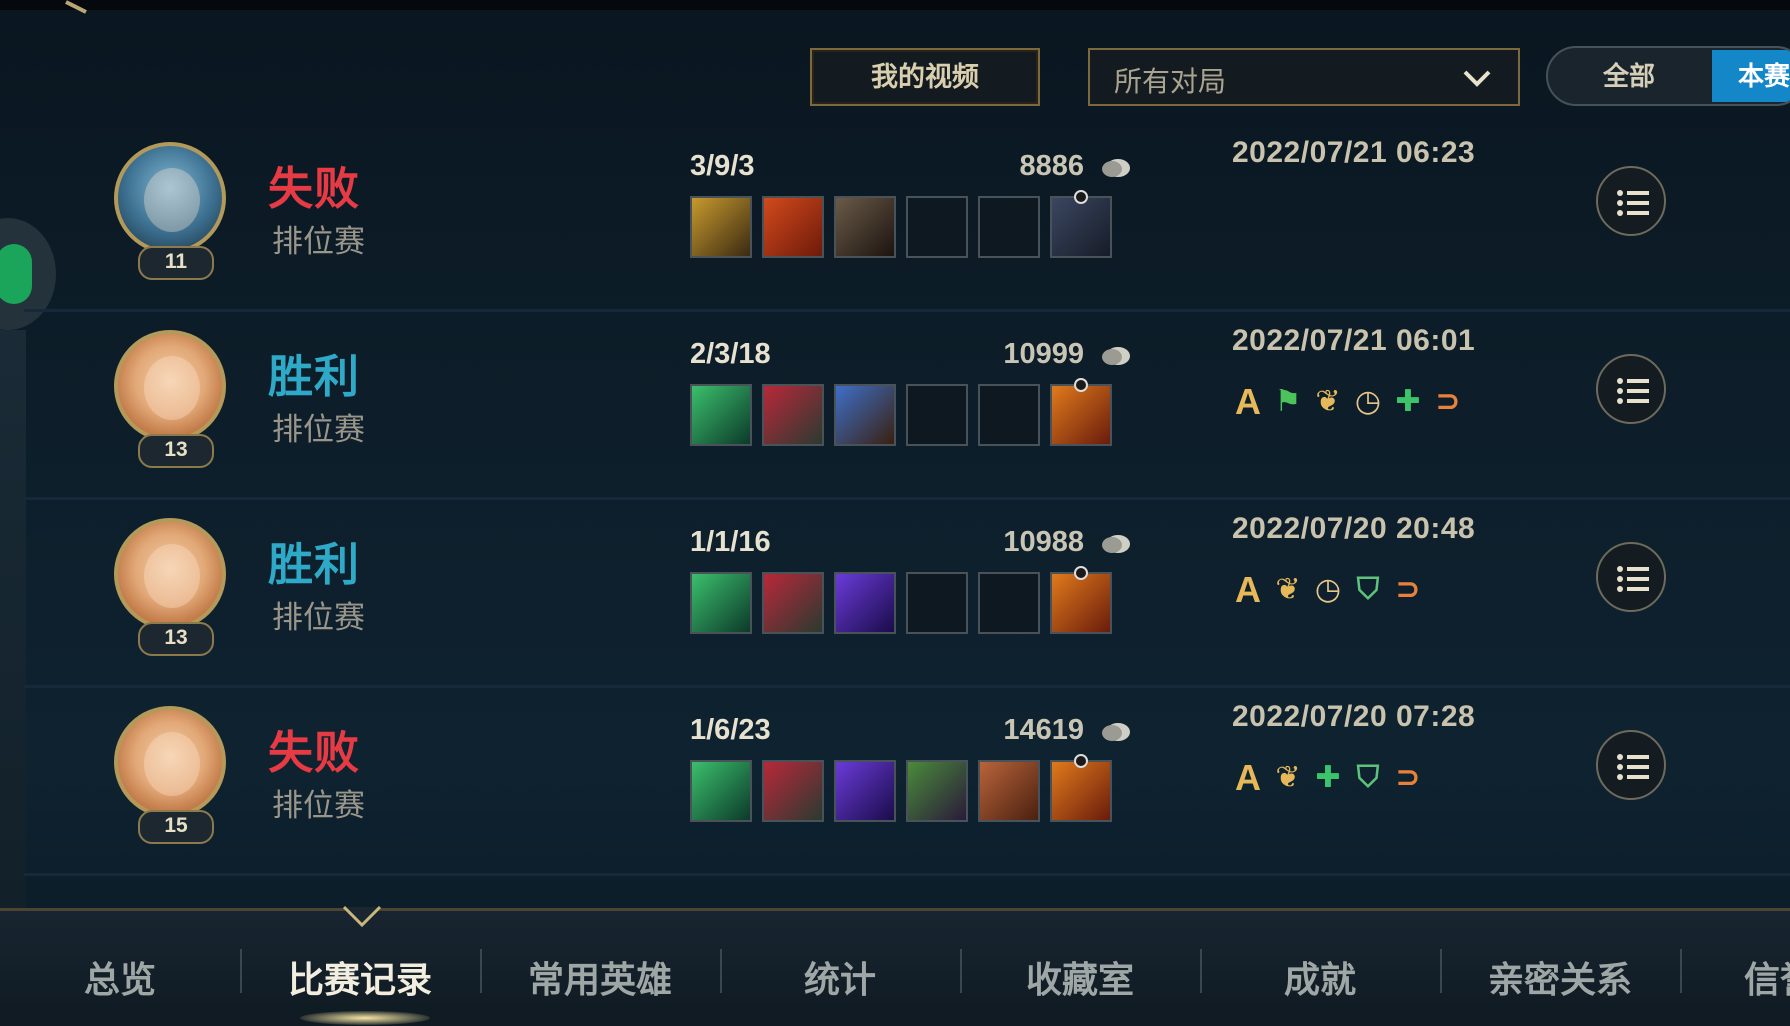 This screenshot has height=1026, width=1790. Describe the element at coordinates (600, 976) in the screenshot. I see `nav-tab: 常用英雄` at that location.